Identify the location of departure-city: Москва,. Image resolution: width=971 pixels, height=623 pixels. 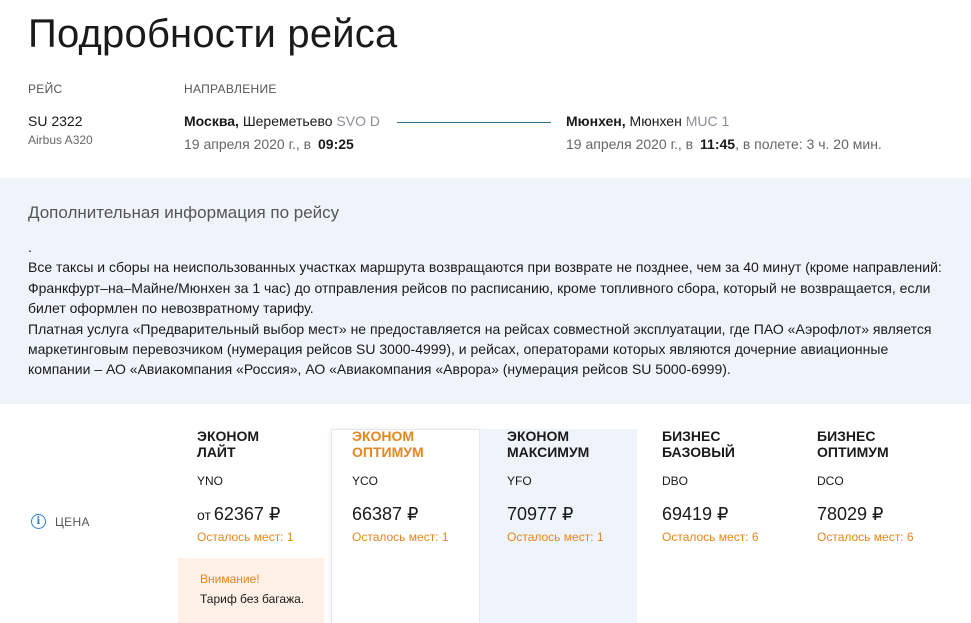
(211, 121).